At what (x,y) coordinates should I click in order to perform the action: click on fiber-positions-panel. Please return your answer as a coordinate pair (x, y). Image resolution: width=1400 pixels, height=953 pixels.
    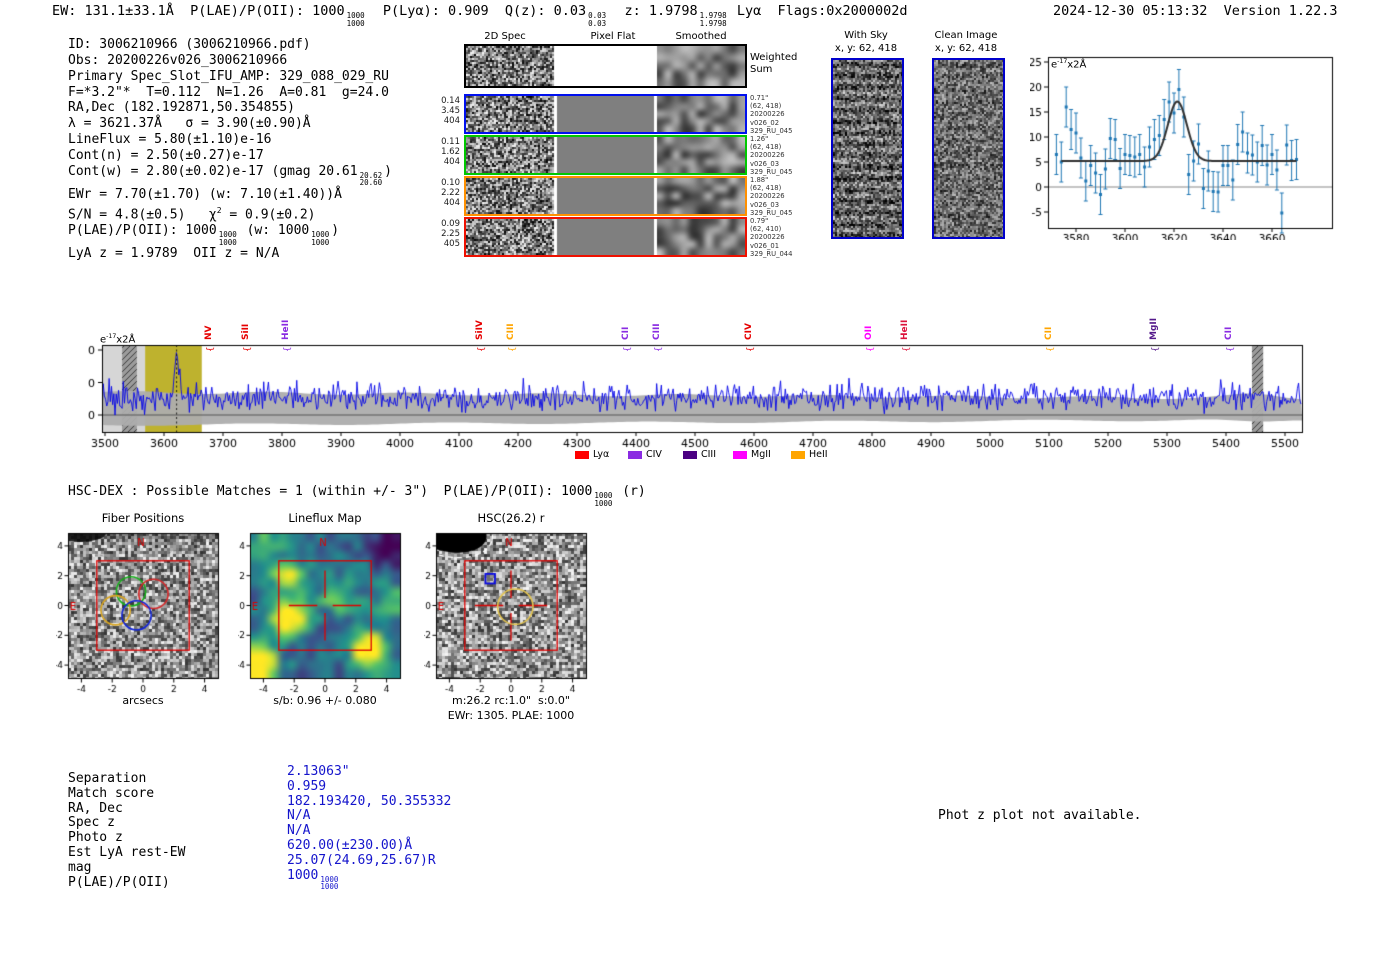
    Looking at the image, I should click on (143, 619).